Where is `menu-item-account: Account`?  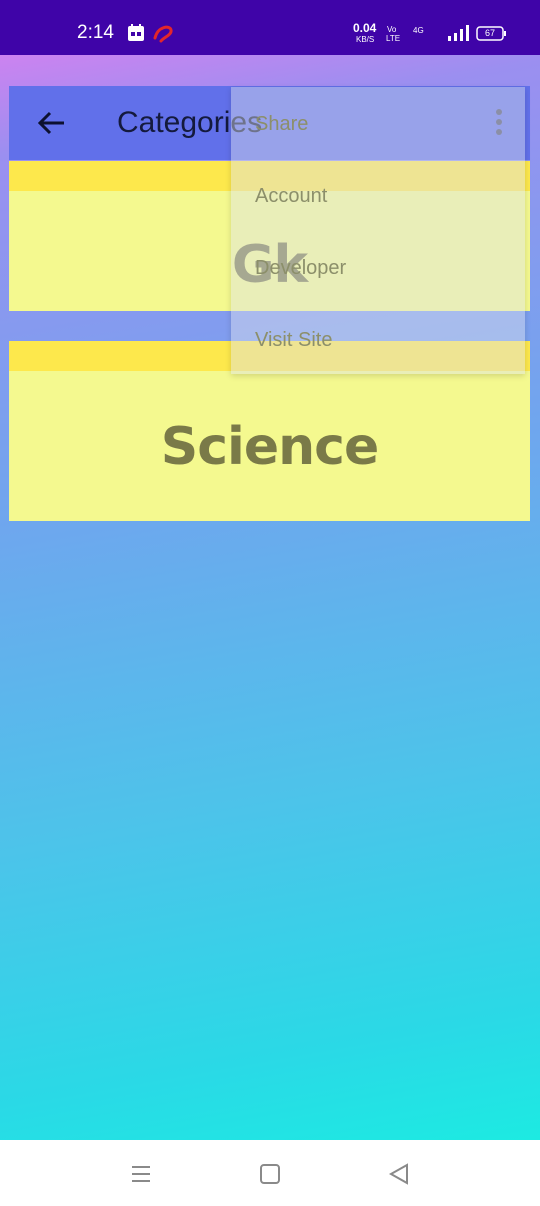
menu-item-account: Account is located at coordinates (291, 196).